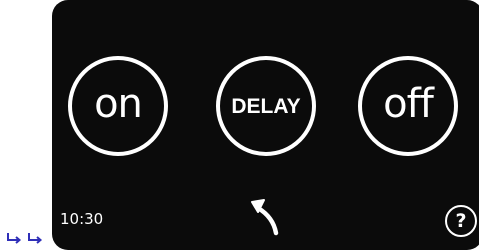 The width and height of the screenshot is (479, 250). I want to click on on-button-label: on, so click(118, 104).